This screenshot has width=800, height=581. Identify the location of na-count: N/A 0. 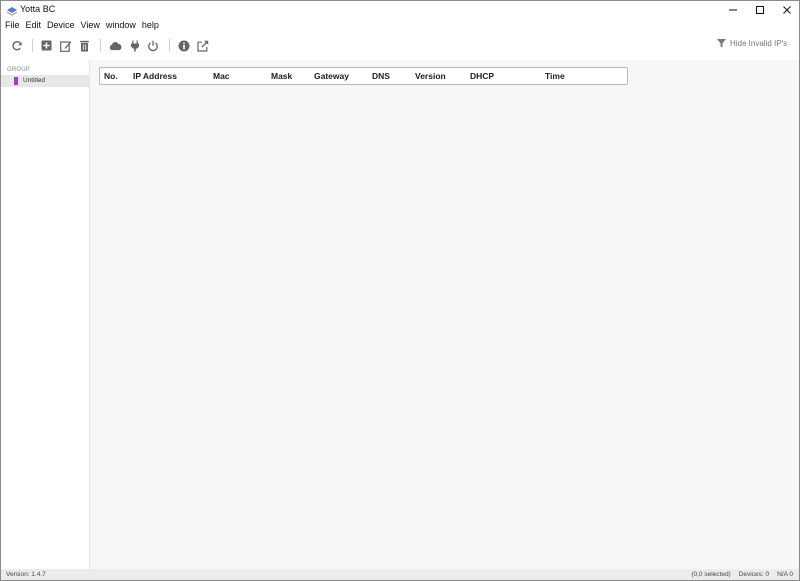
(785, 574).